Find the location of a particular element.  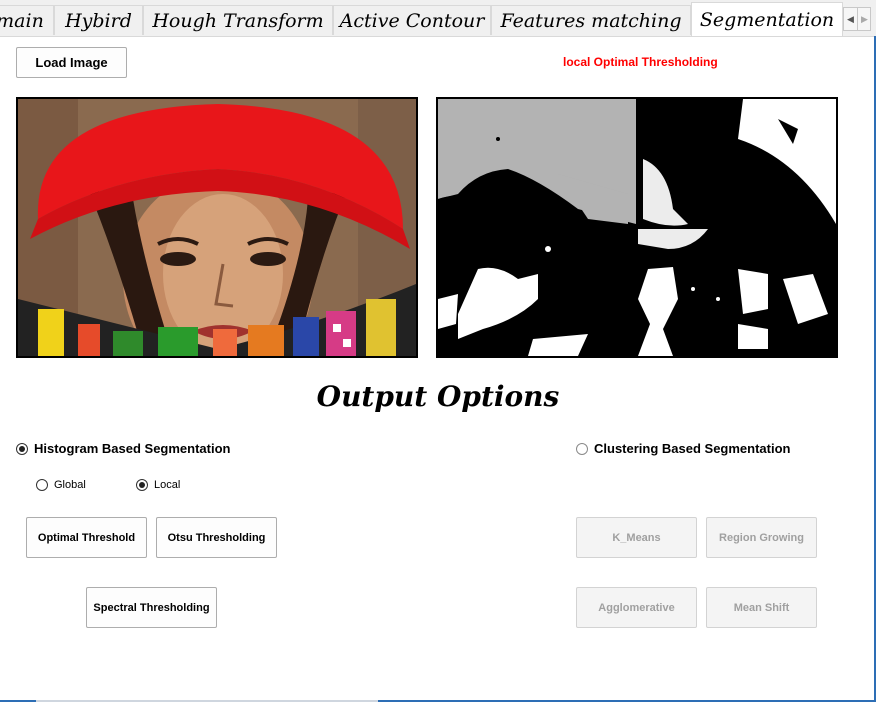

optimal-threshold-button: Optimal Threshold is located at coordinates (86, 537).